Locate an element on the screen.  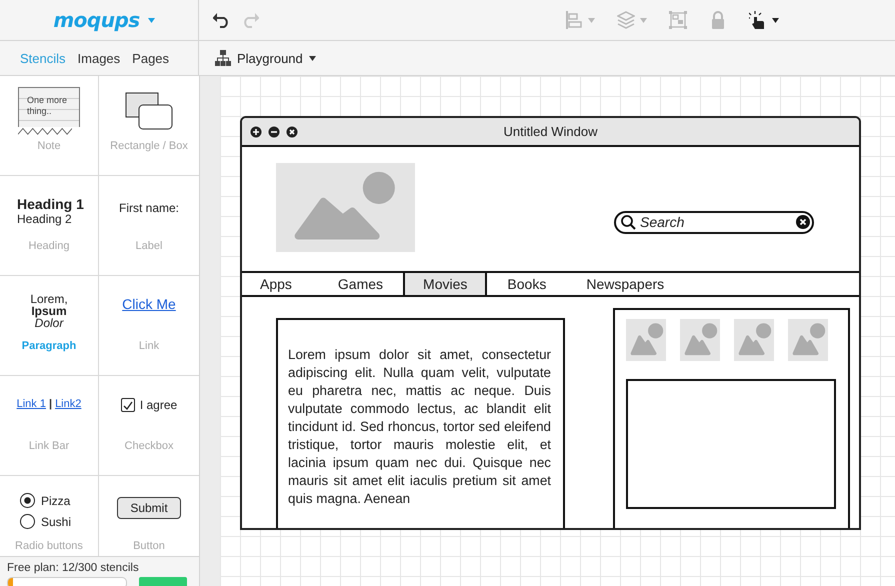
window-tab: Games is located at coordinates (361, 284).